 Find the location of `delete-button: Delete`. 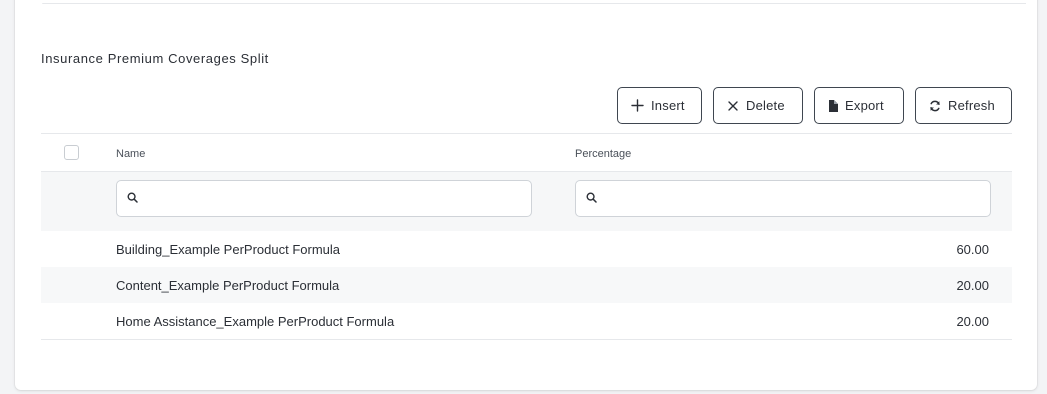

delete-button: Delete is located at coordinates (758, 105).